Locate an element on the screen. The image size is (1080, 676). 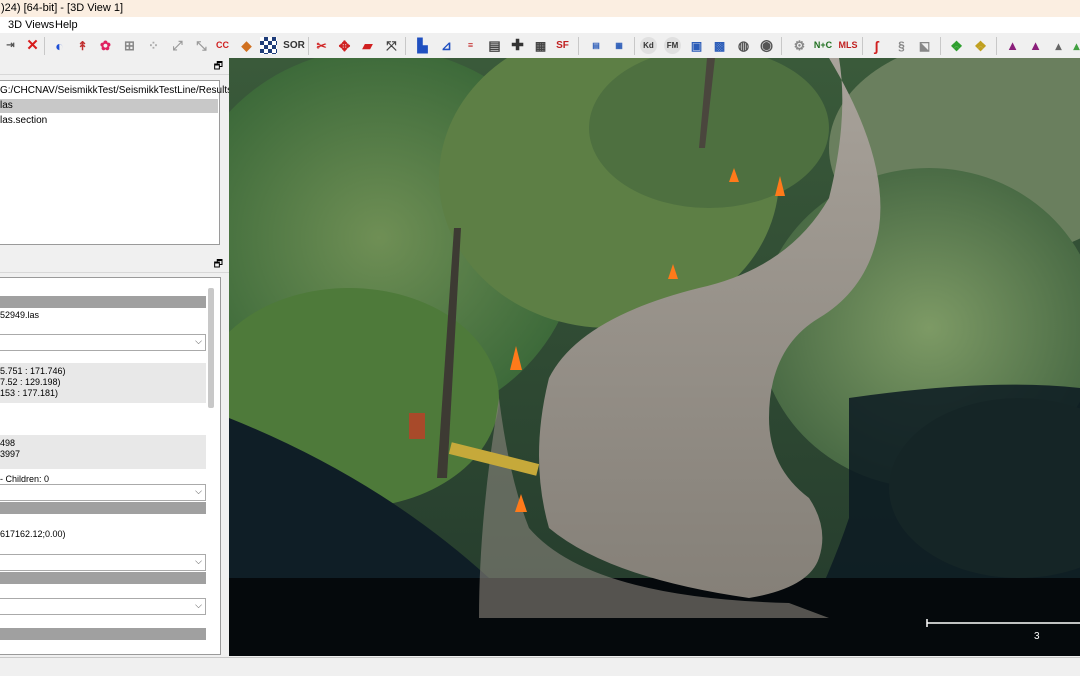
merge-icon: ◐ is located at coordinates (59, 45).